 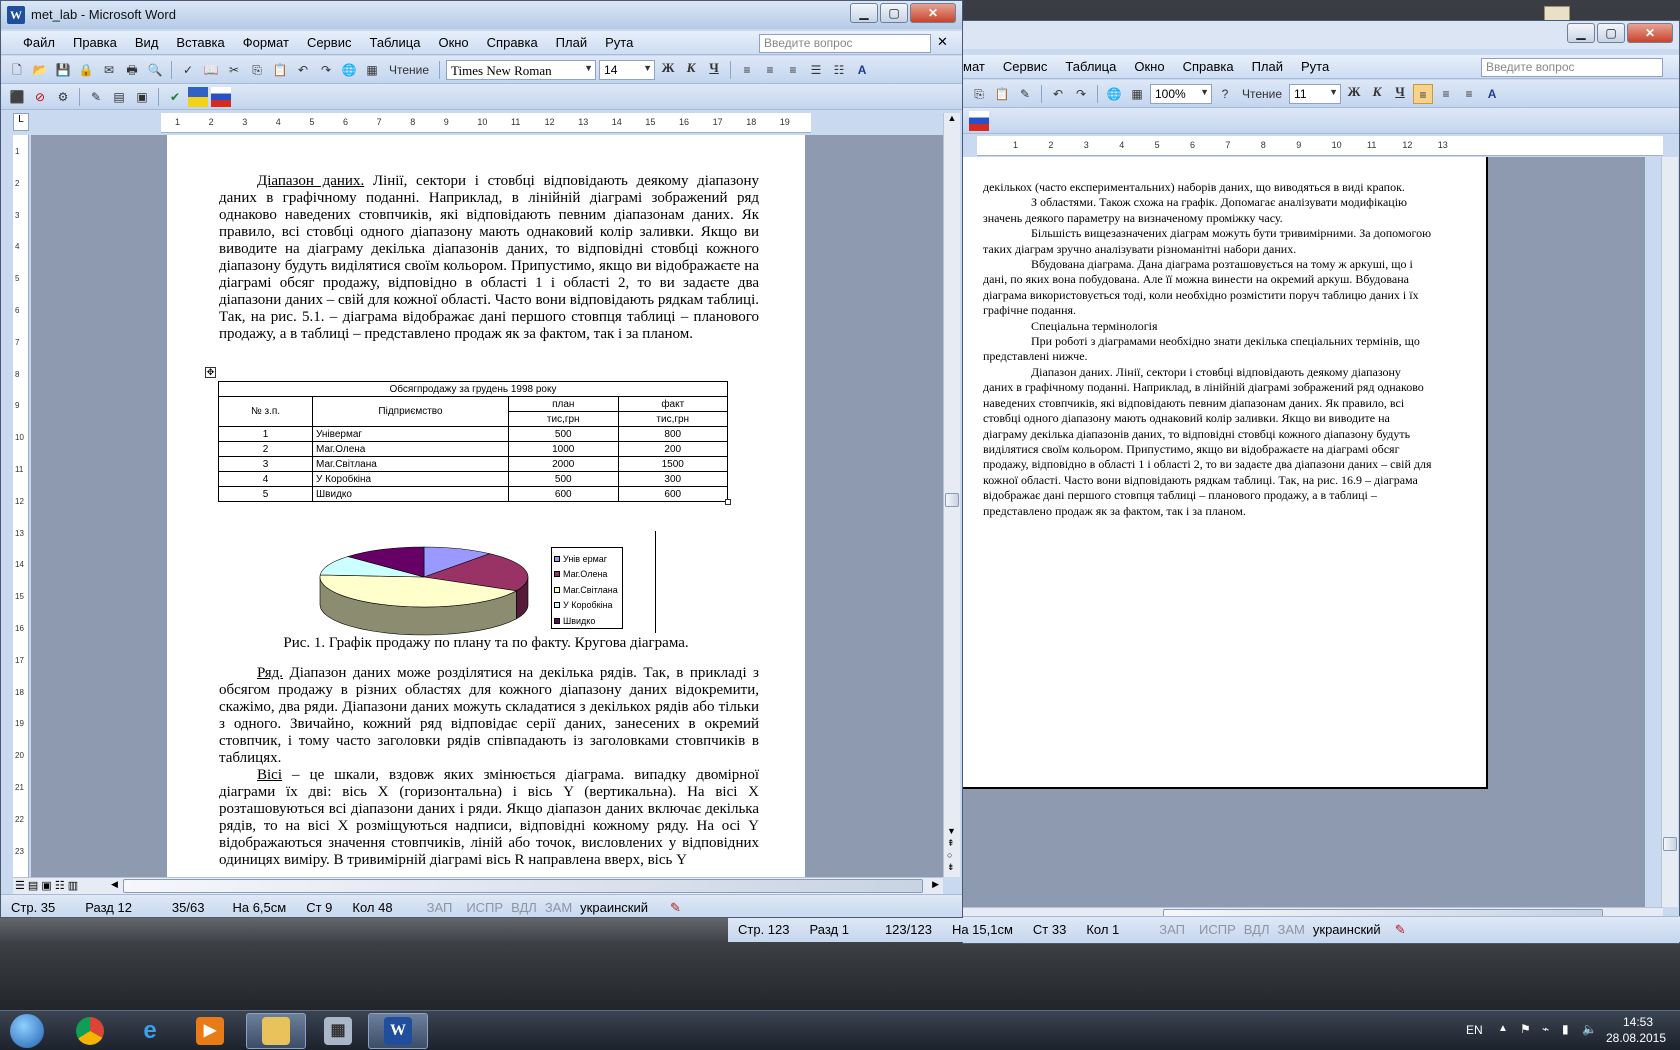 What do you see at coordinates (410, 449) in the screenshot?
I see `table-cell: Маг.Олена` at bounding box center [410, 449].